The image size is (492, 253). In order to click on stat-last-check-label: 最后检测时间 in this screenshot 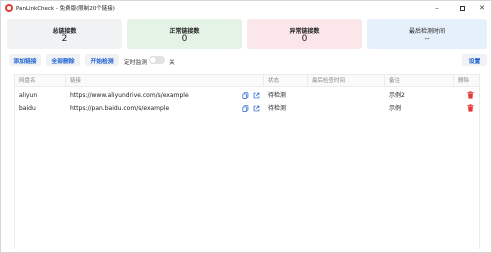, I will do `click(426, 31)`.